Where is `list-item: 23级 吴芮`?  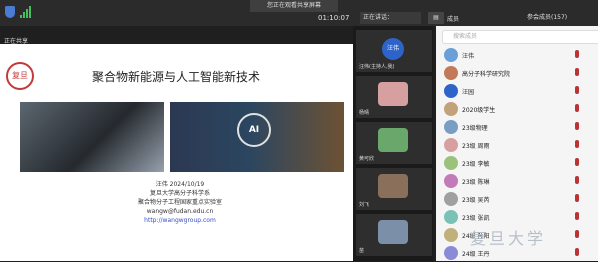 list-item: 23级 吴芮 is located at coordinates (517, 199).